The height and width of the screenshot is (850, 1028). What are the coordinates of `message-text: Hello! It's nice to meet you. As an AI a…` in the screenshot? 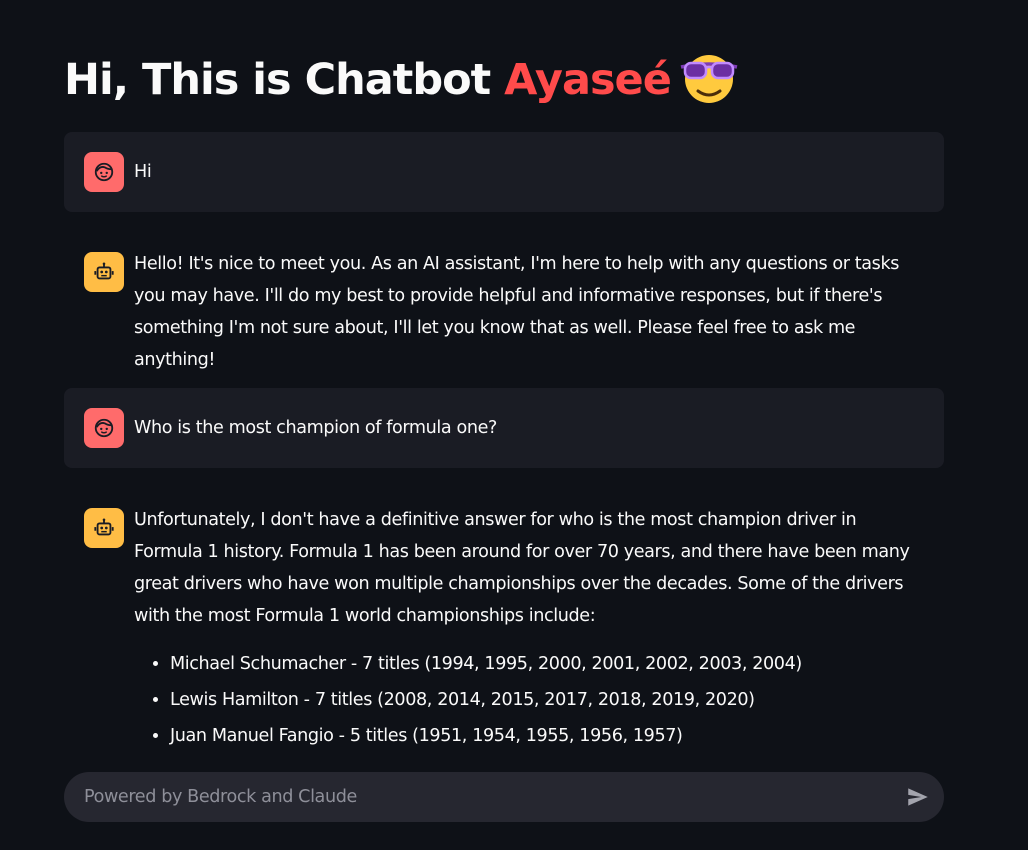 It's located at (531, 312).